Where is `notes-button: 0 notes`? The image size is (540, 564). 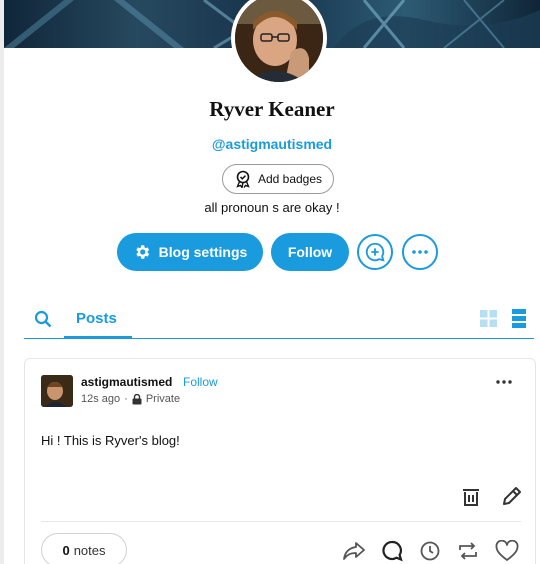
notes-button: 0 notes is located at coordinates (84, 548).